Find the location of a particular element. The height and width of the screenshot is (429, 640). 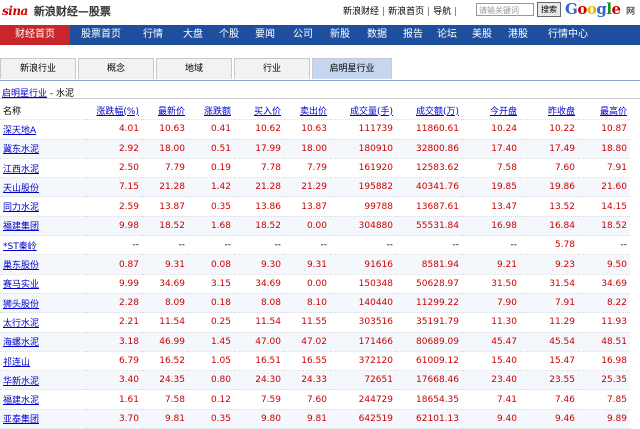

table-cell: 9.21 is located at coordinates (491, 264).